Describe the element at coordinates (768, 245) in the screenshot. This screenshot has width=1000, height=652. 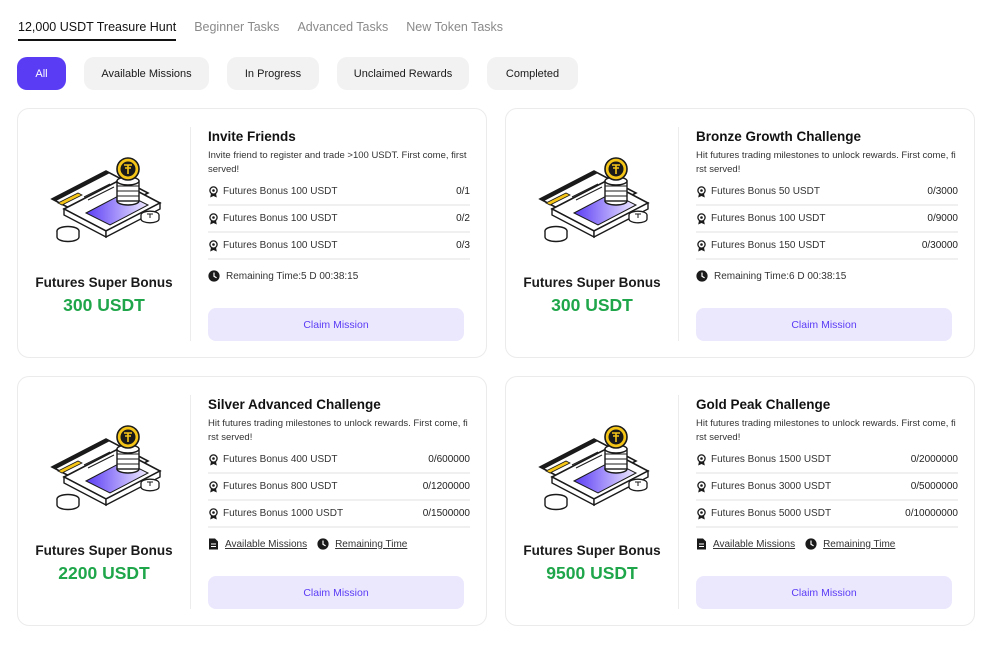
I see `task-name: Futures Bonus 150 USDT` at that location.